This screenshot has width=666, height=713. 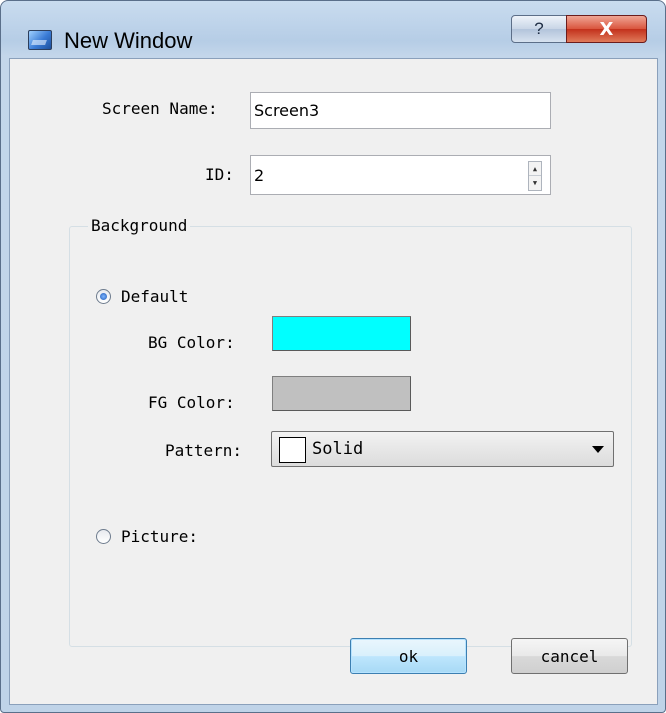 What do you see at coordinates (442, 449) in the screenshot?
I see `pattern-dropdown: Solid` at bounding box center [442, 449].